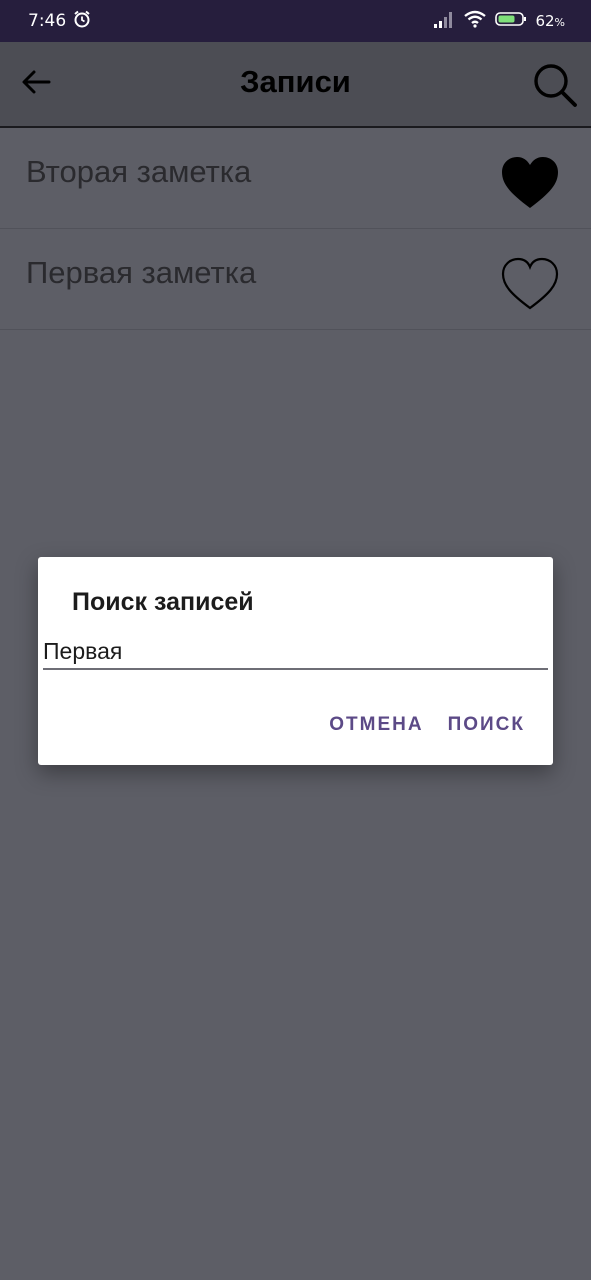 Image resolution: width=591 pixels, height=1280 pixels. I want to click on status-left: 7:46, so click(60, 21).